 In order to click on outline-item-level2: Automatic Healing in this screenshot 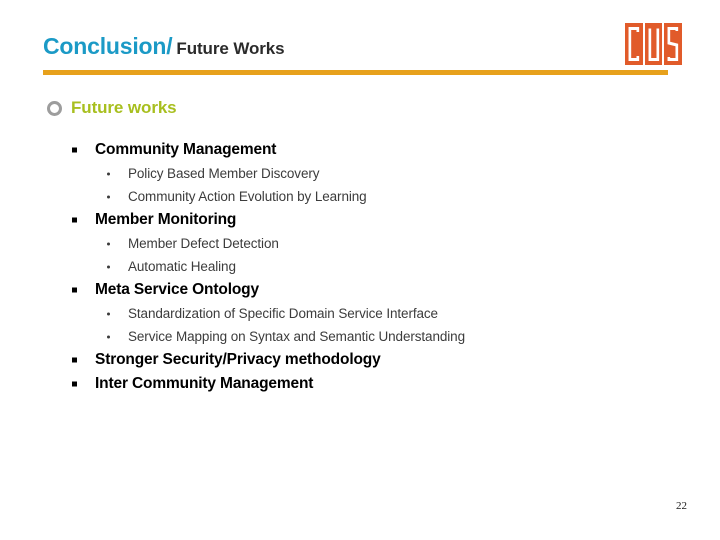, I will do `click(360, 266)`.